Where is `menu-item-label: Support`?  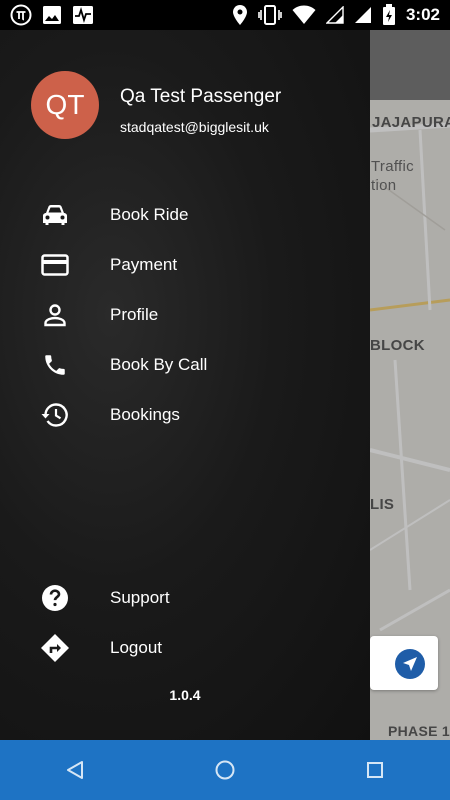 menu-item-label: Support is located at coordinates (140, 597).